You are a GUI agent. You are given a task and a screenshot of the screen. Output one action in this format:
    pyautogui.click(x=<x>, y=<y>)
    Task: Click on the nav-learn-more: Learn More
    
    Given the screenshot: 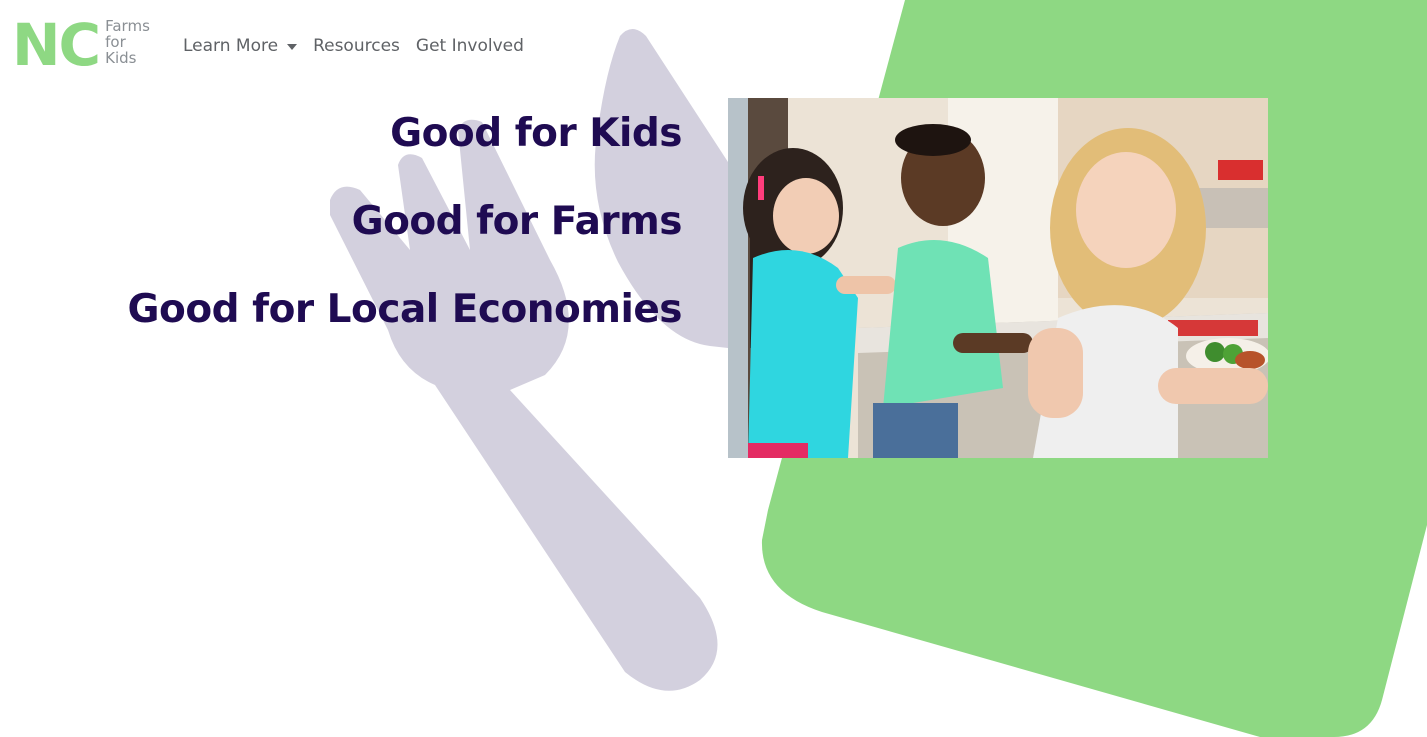 What is the action you would take?
    pyautogui.click(x=240, y=46)
    